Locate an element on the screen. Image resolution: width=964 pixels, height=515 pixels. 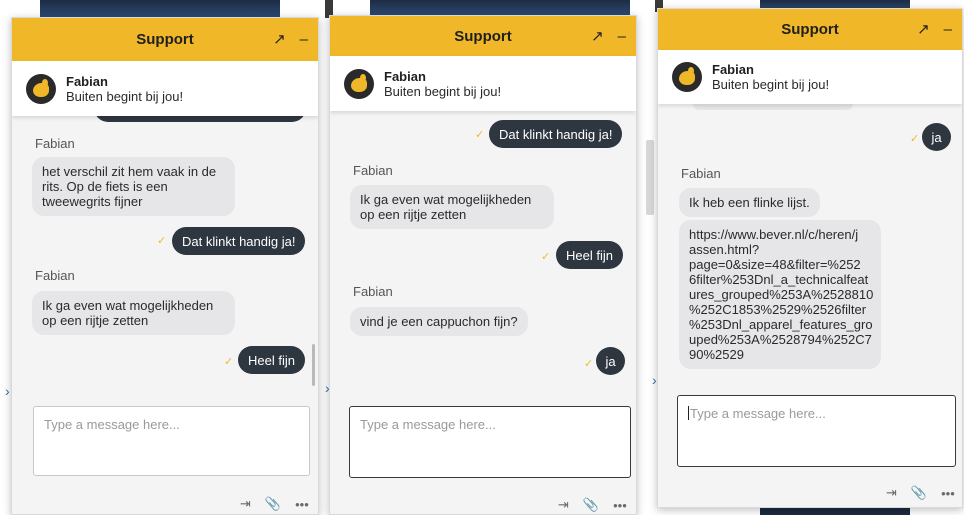
feedback-tab is located at coordinates (650, 177).